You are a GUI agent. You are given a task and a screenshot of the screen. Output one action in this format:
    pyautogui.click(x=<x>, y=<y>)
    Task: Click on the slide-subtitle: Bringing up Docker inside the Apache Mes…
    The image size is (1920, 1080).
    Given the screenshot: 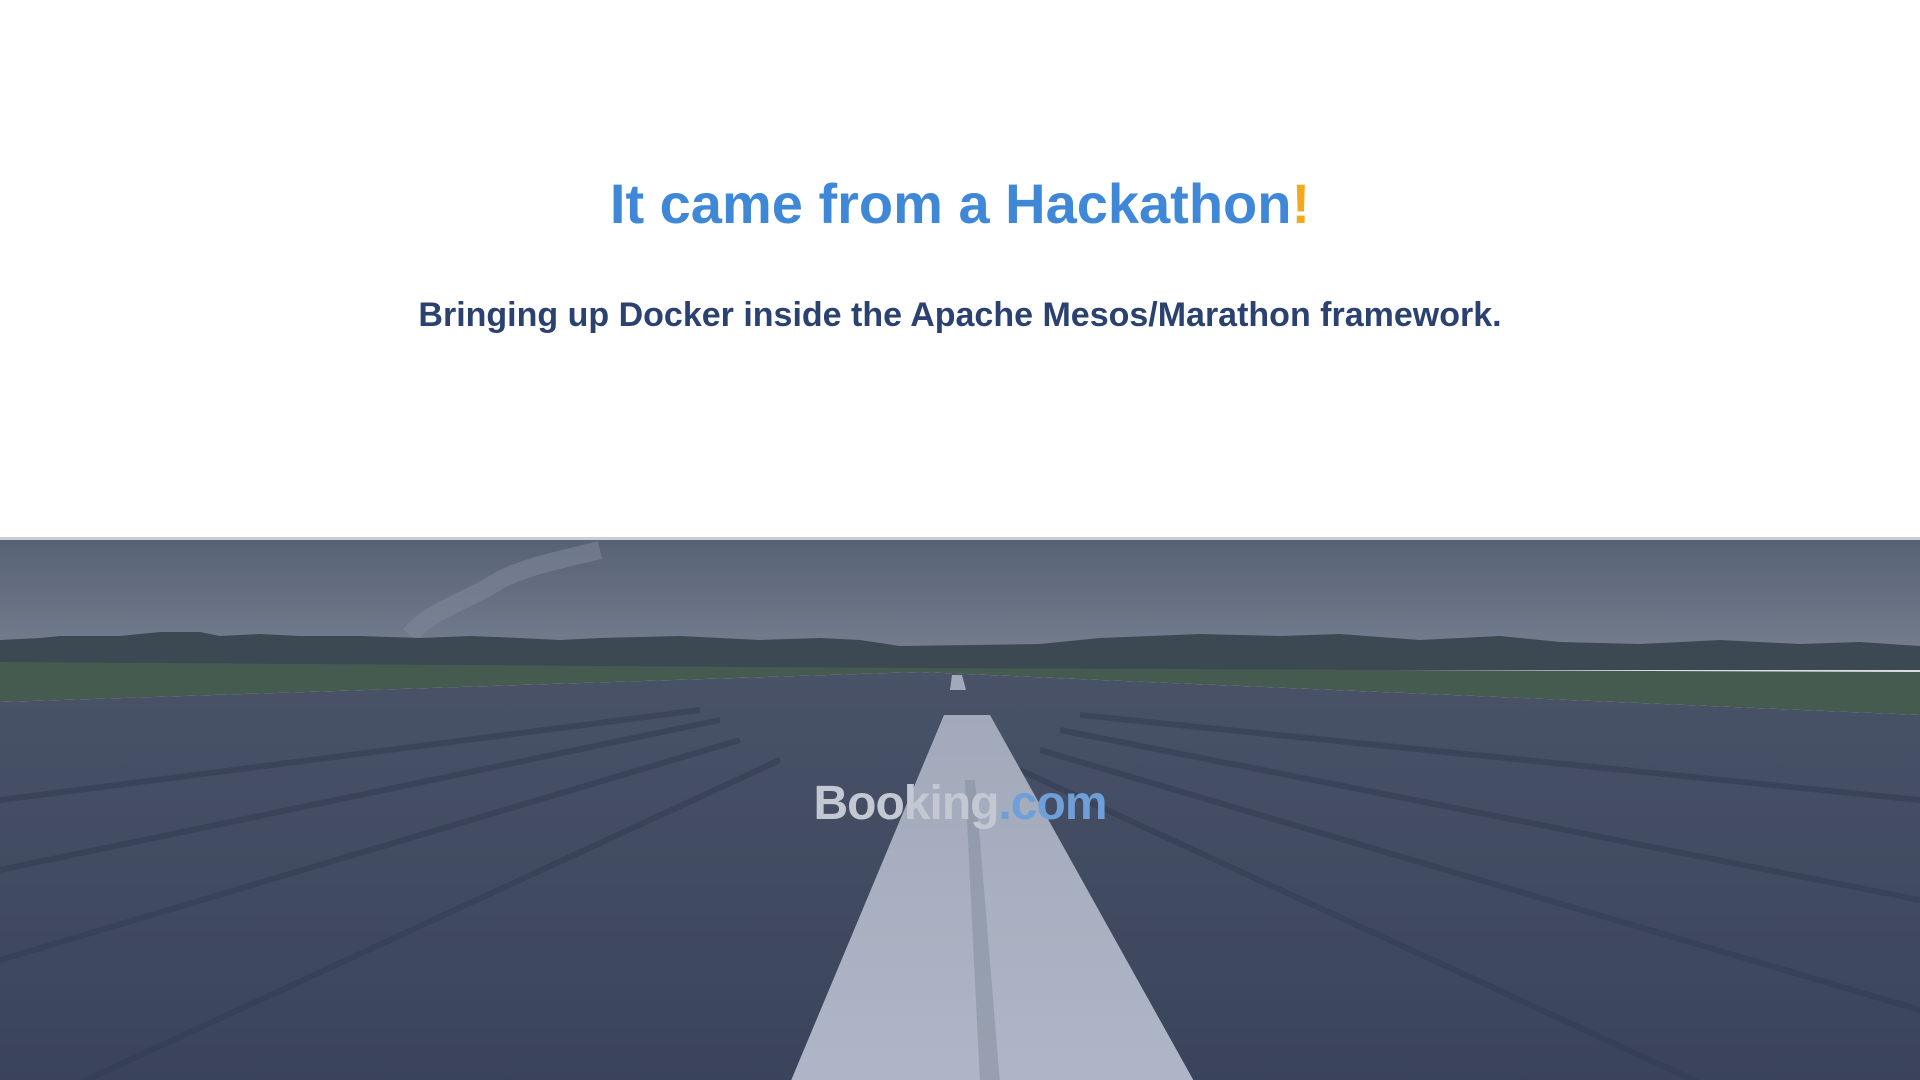 What is the action you would take?
    pyautogui.click(x=960, y=315)
    